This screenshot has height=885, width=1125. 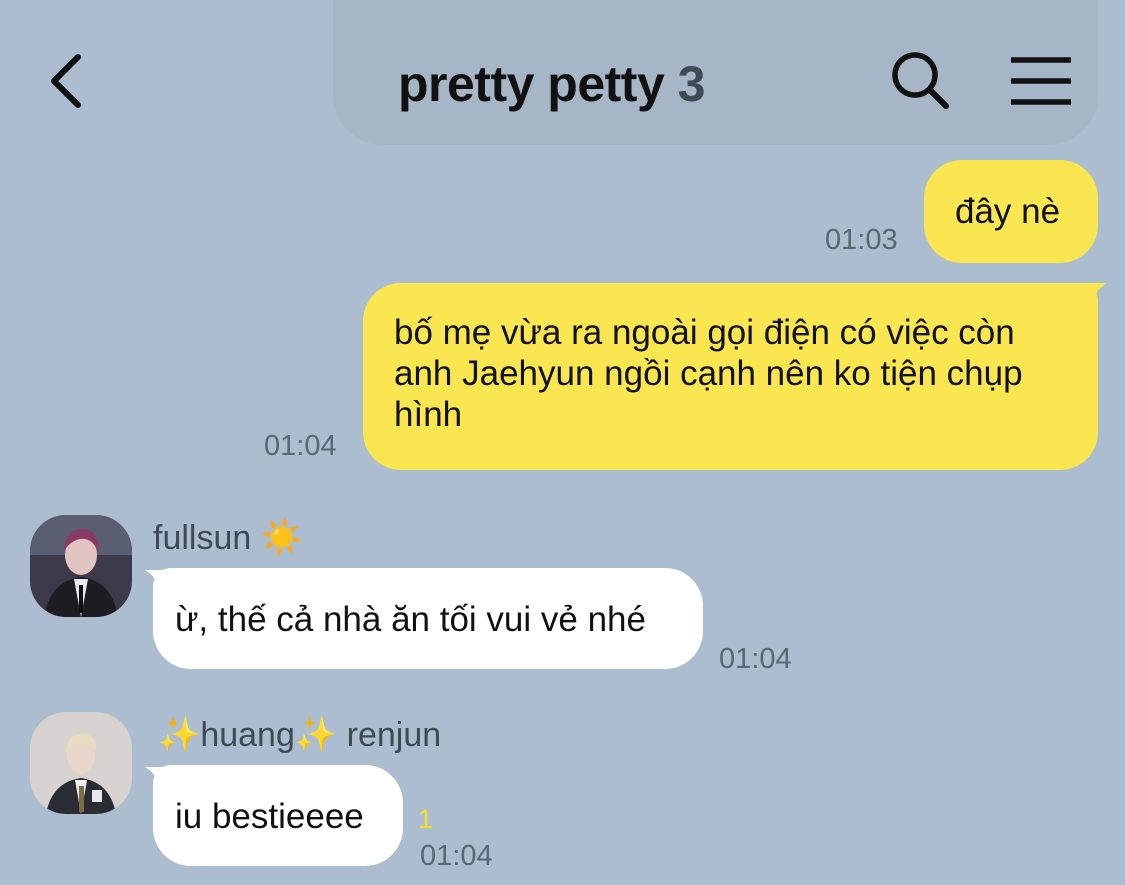 I want to click on message-text: đây nè, so click(x=1008, y=211).